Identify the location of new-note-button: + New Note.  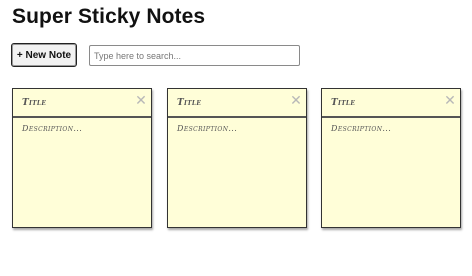
(44, 55).